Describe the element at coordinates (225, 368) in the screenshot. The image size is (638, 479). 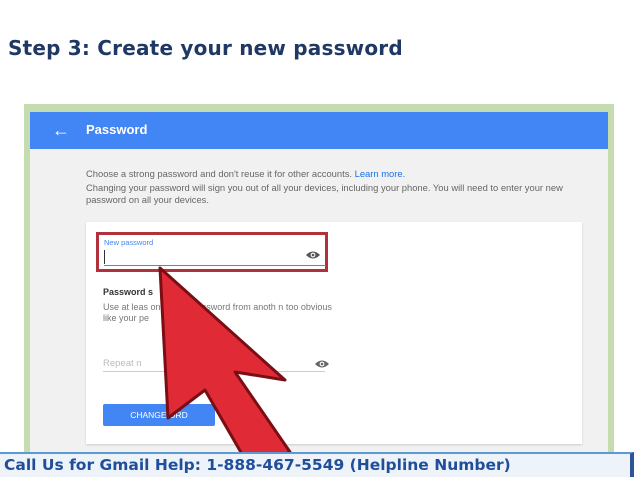
I see `red-pointer-arrow-icon` at that location.